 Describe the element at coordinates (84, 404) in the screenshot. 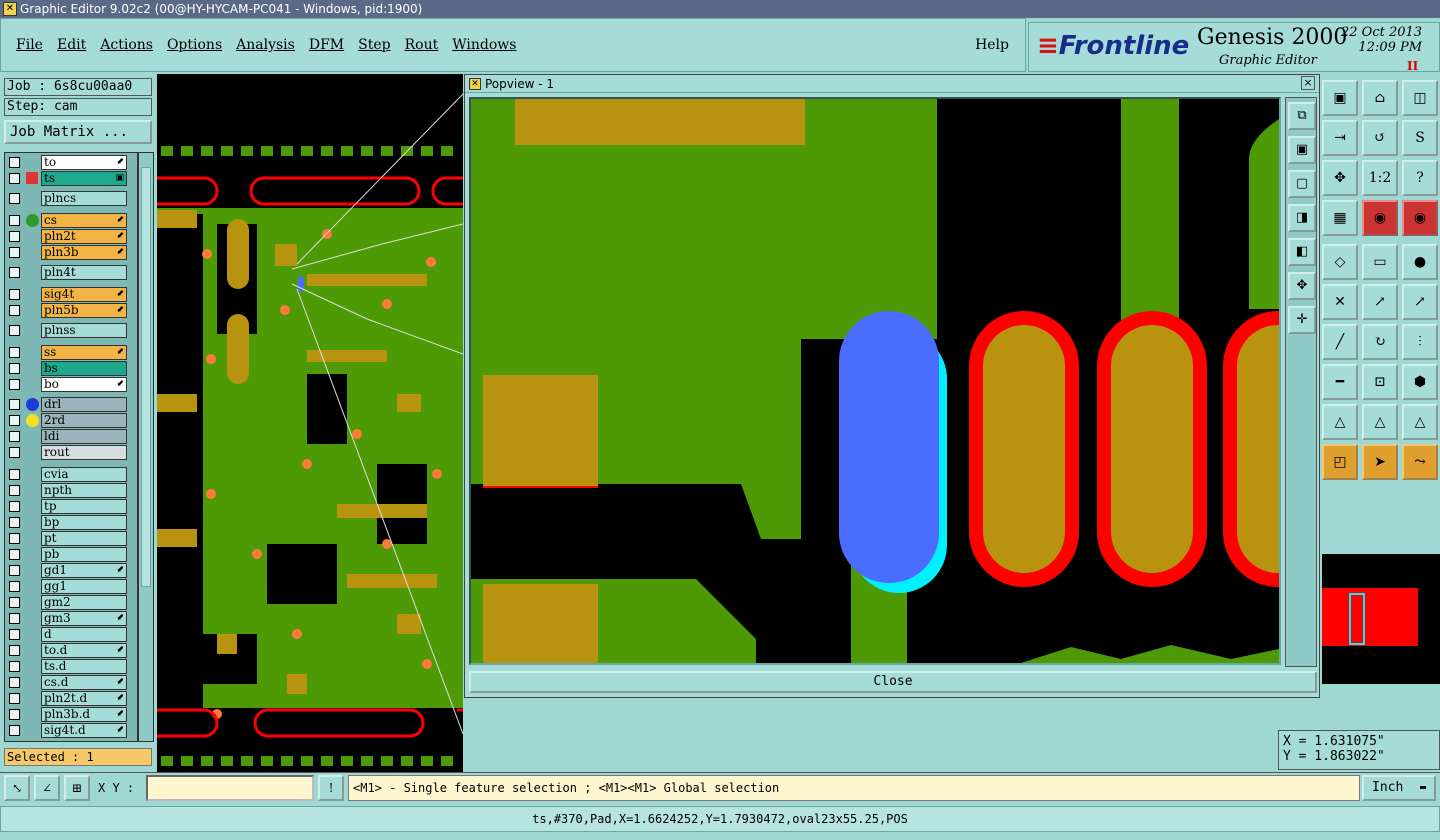

I see `layer-name: drl` at that location.